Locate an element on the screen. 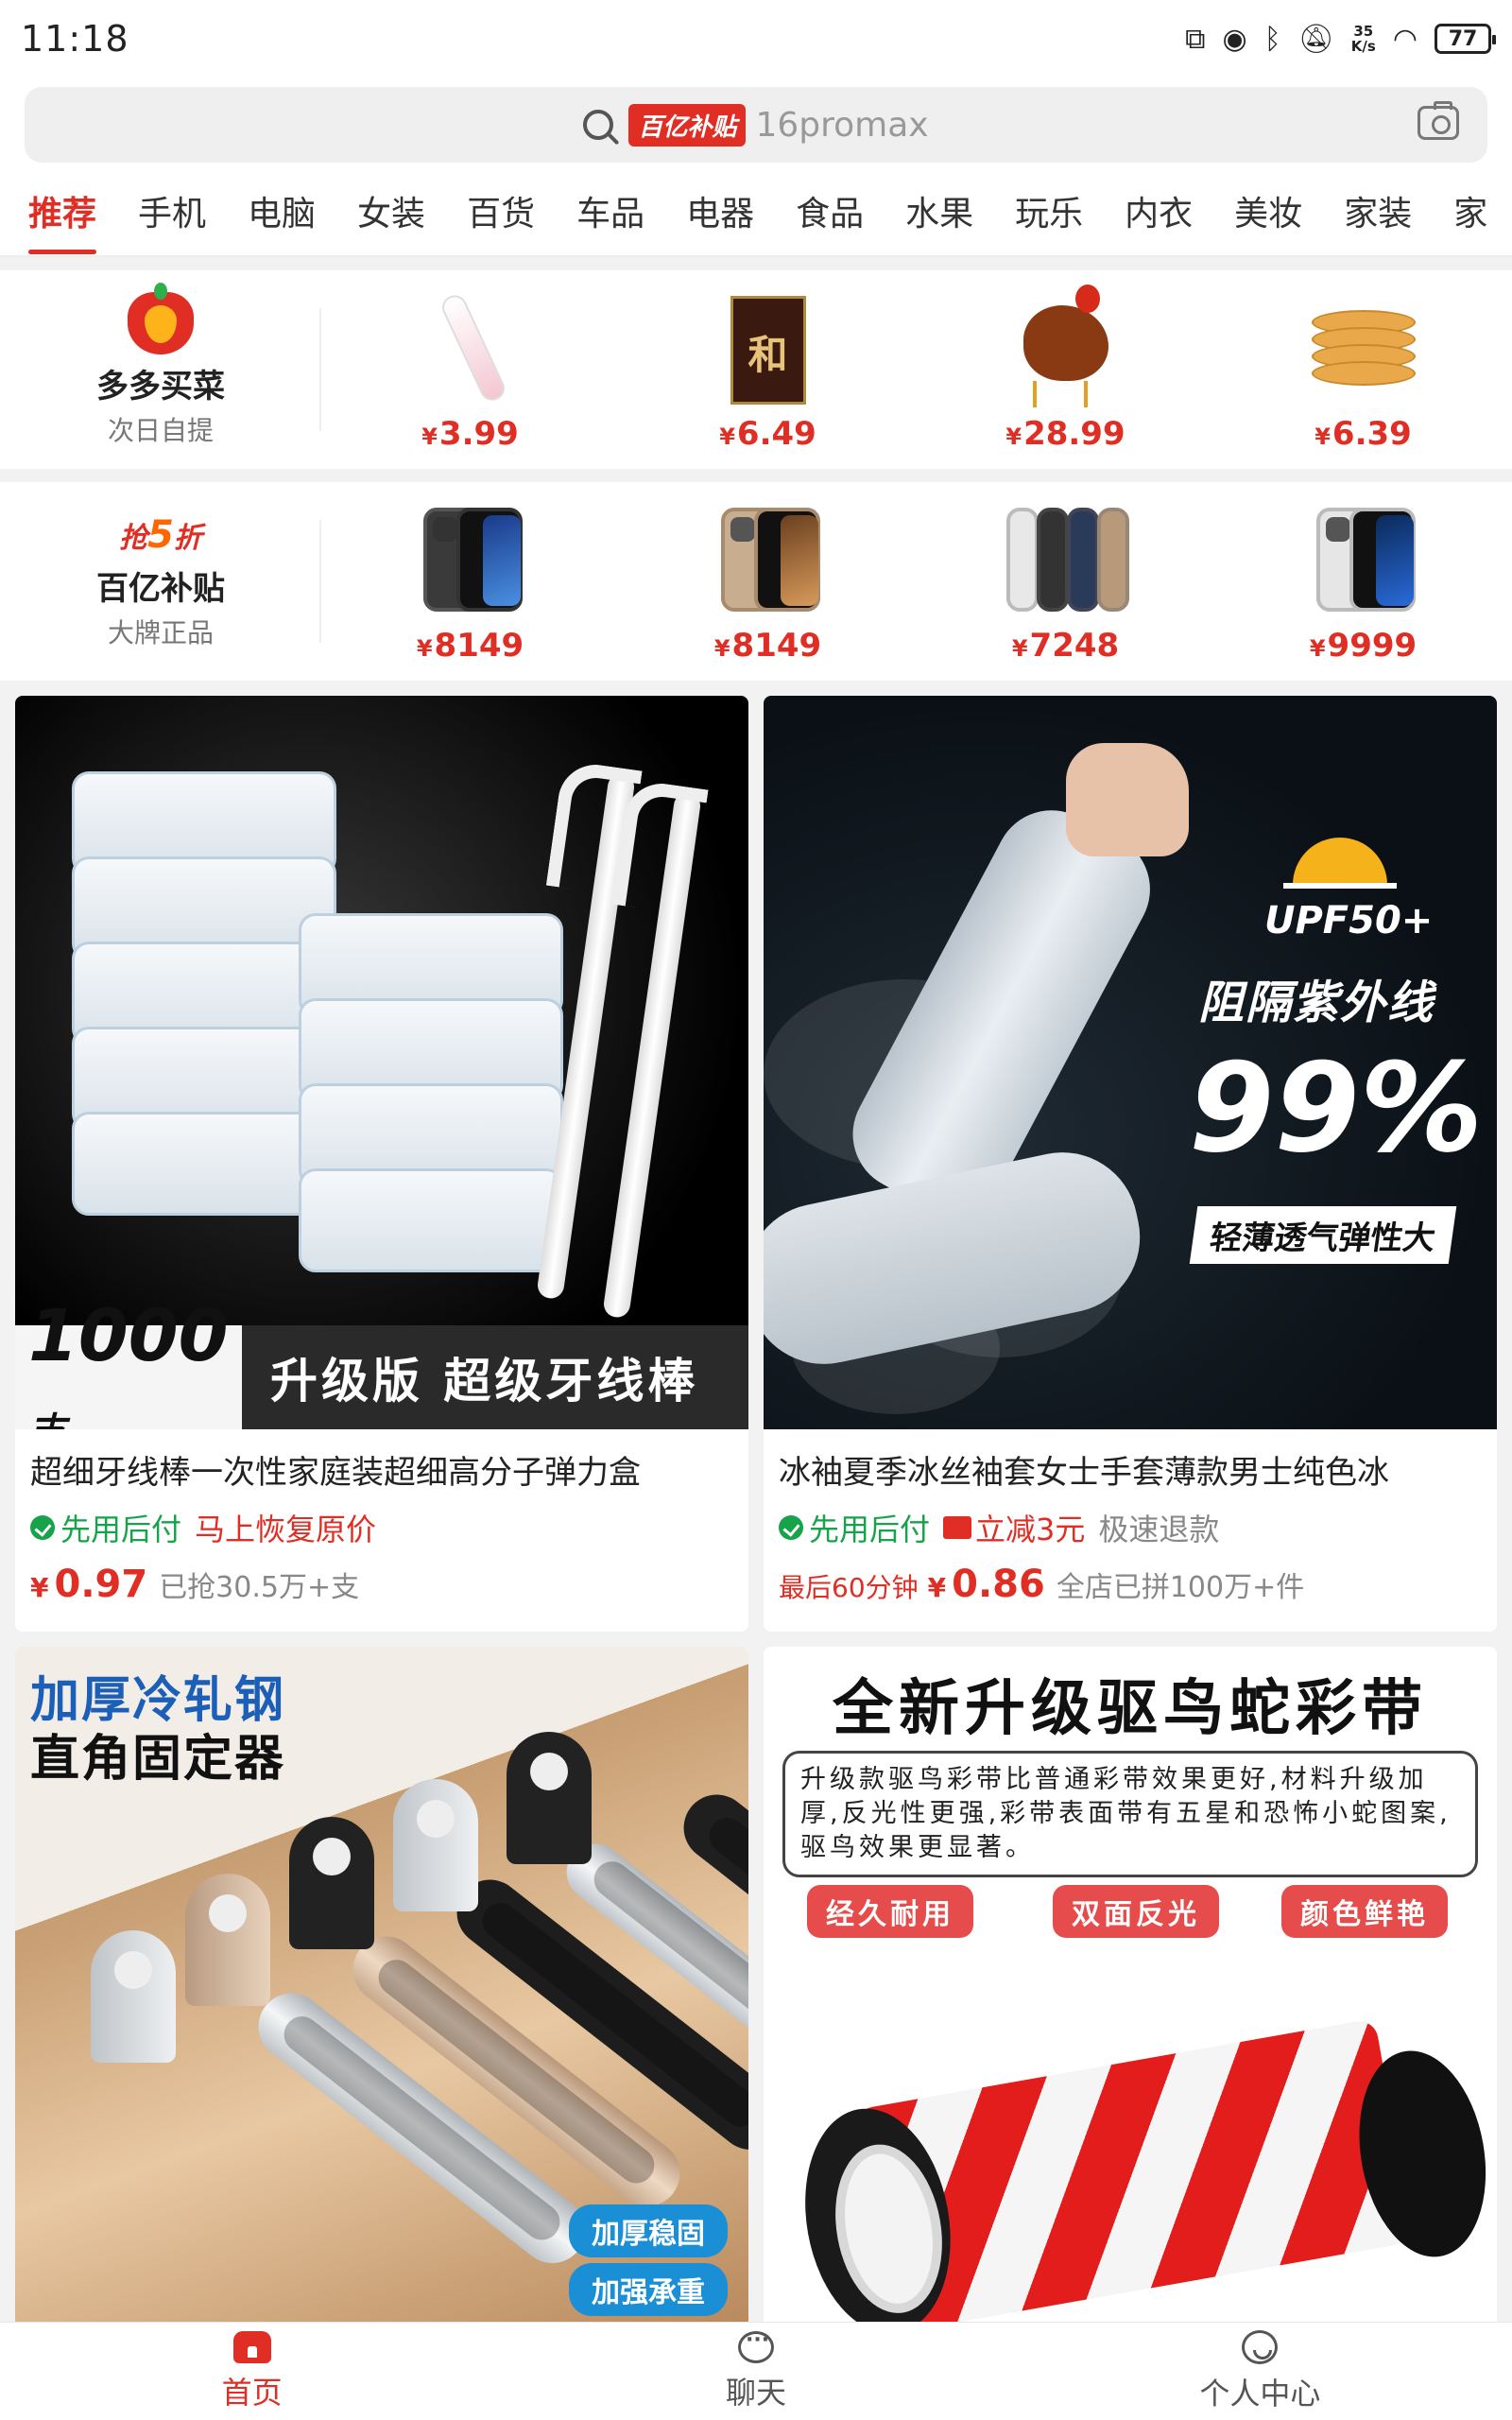  carrot-logo-icon is located at coordinates (161, 318).